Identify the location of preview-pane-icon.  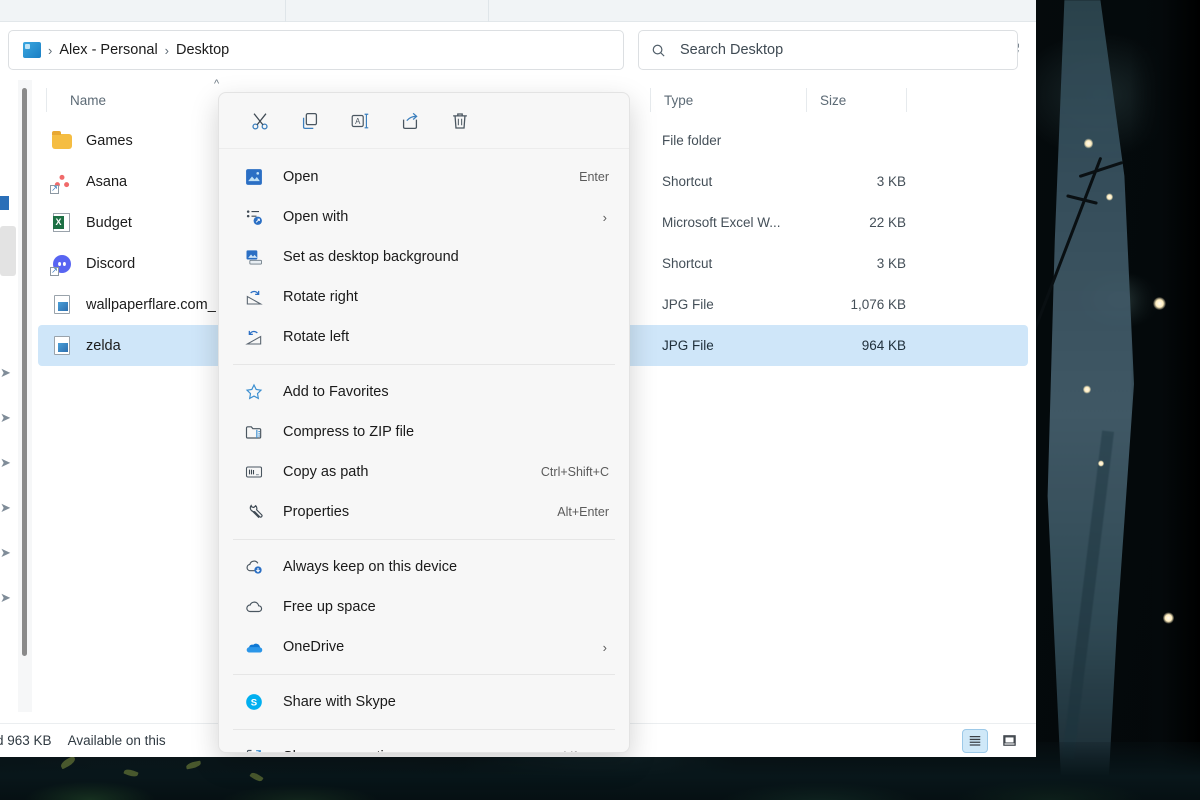
(1009, 741).